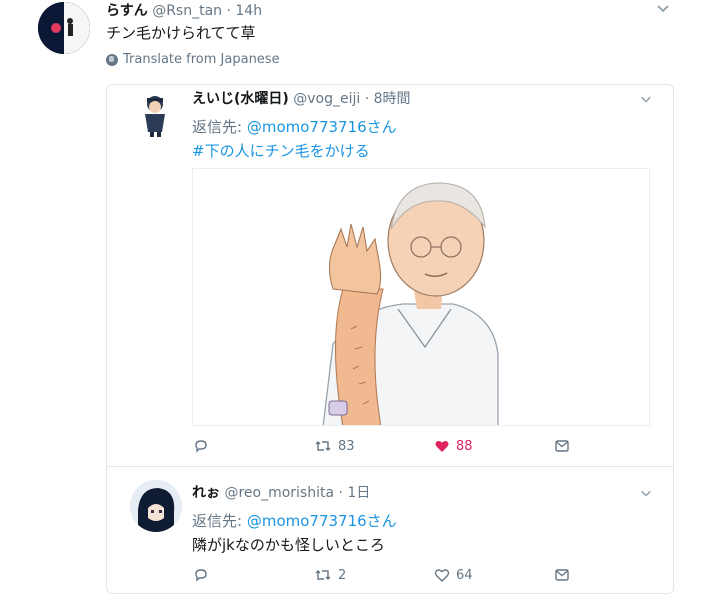 This screenshot has width=712, height=603. Describe the element at coordinates (326, 99) in the screenshot. I see `user-handle: @vog_eiji` at that location.